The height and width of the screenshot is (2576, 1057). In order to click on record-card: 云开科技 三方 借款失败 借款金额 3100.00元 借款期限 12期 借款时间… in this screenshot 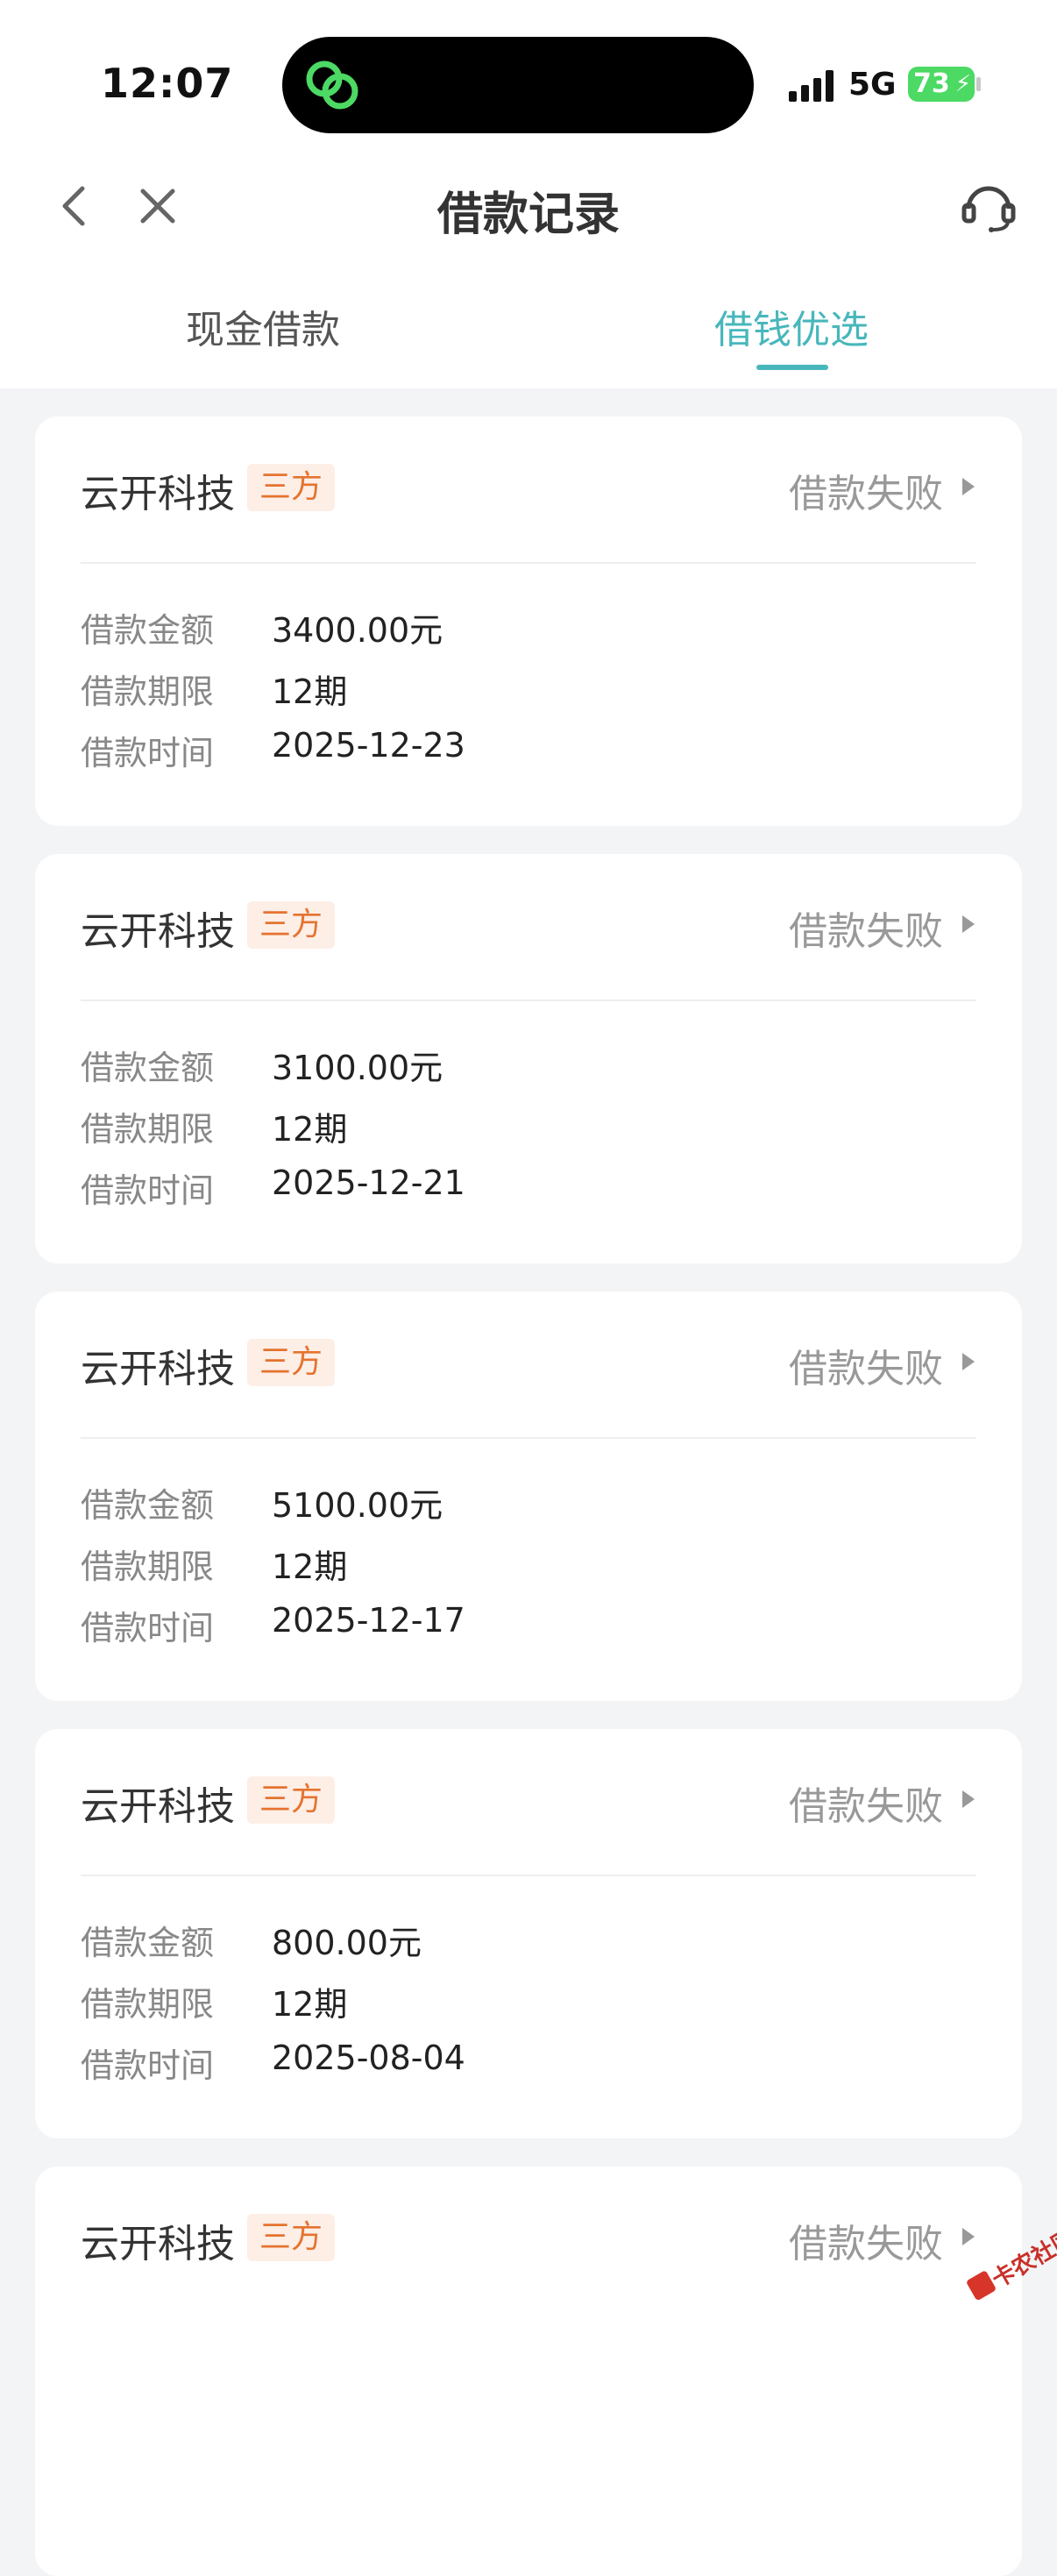, I will do `click(528, 1058)`.